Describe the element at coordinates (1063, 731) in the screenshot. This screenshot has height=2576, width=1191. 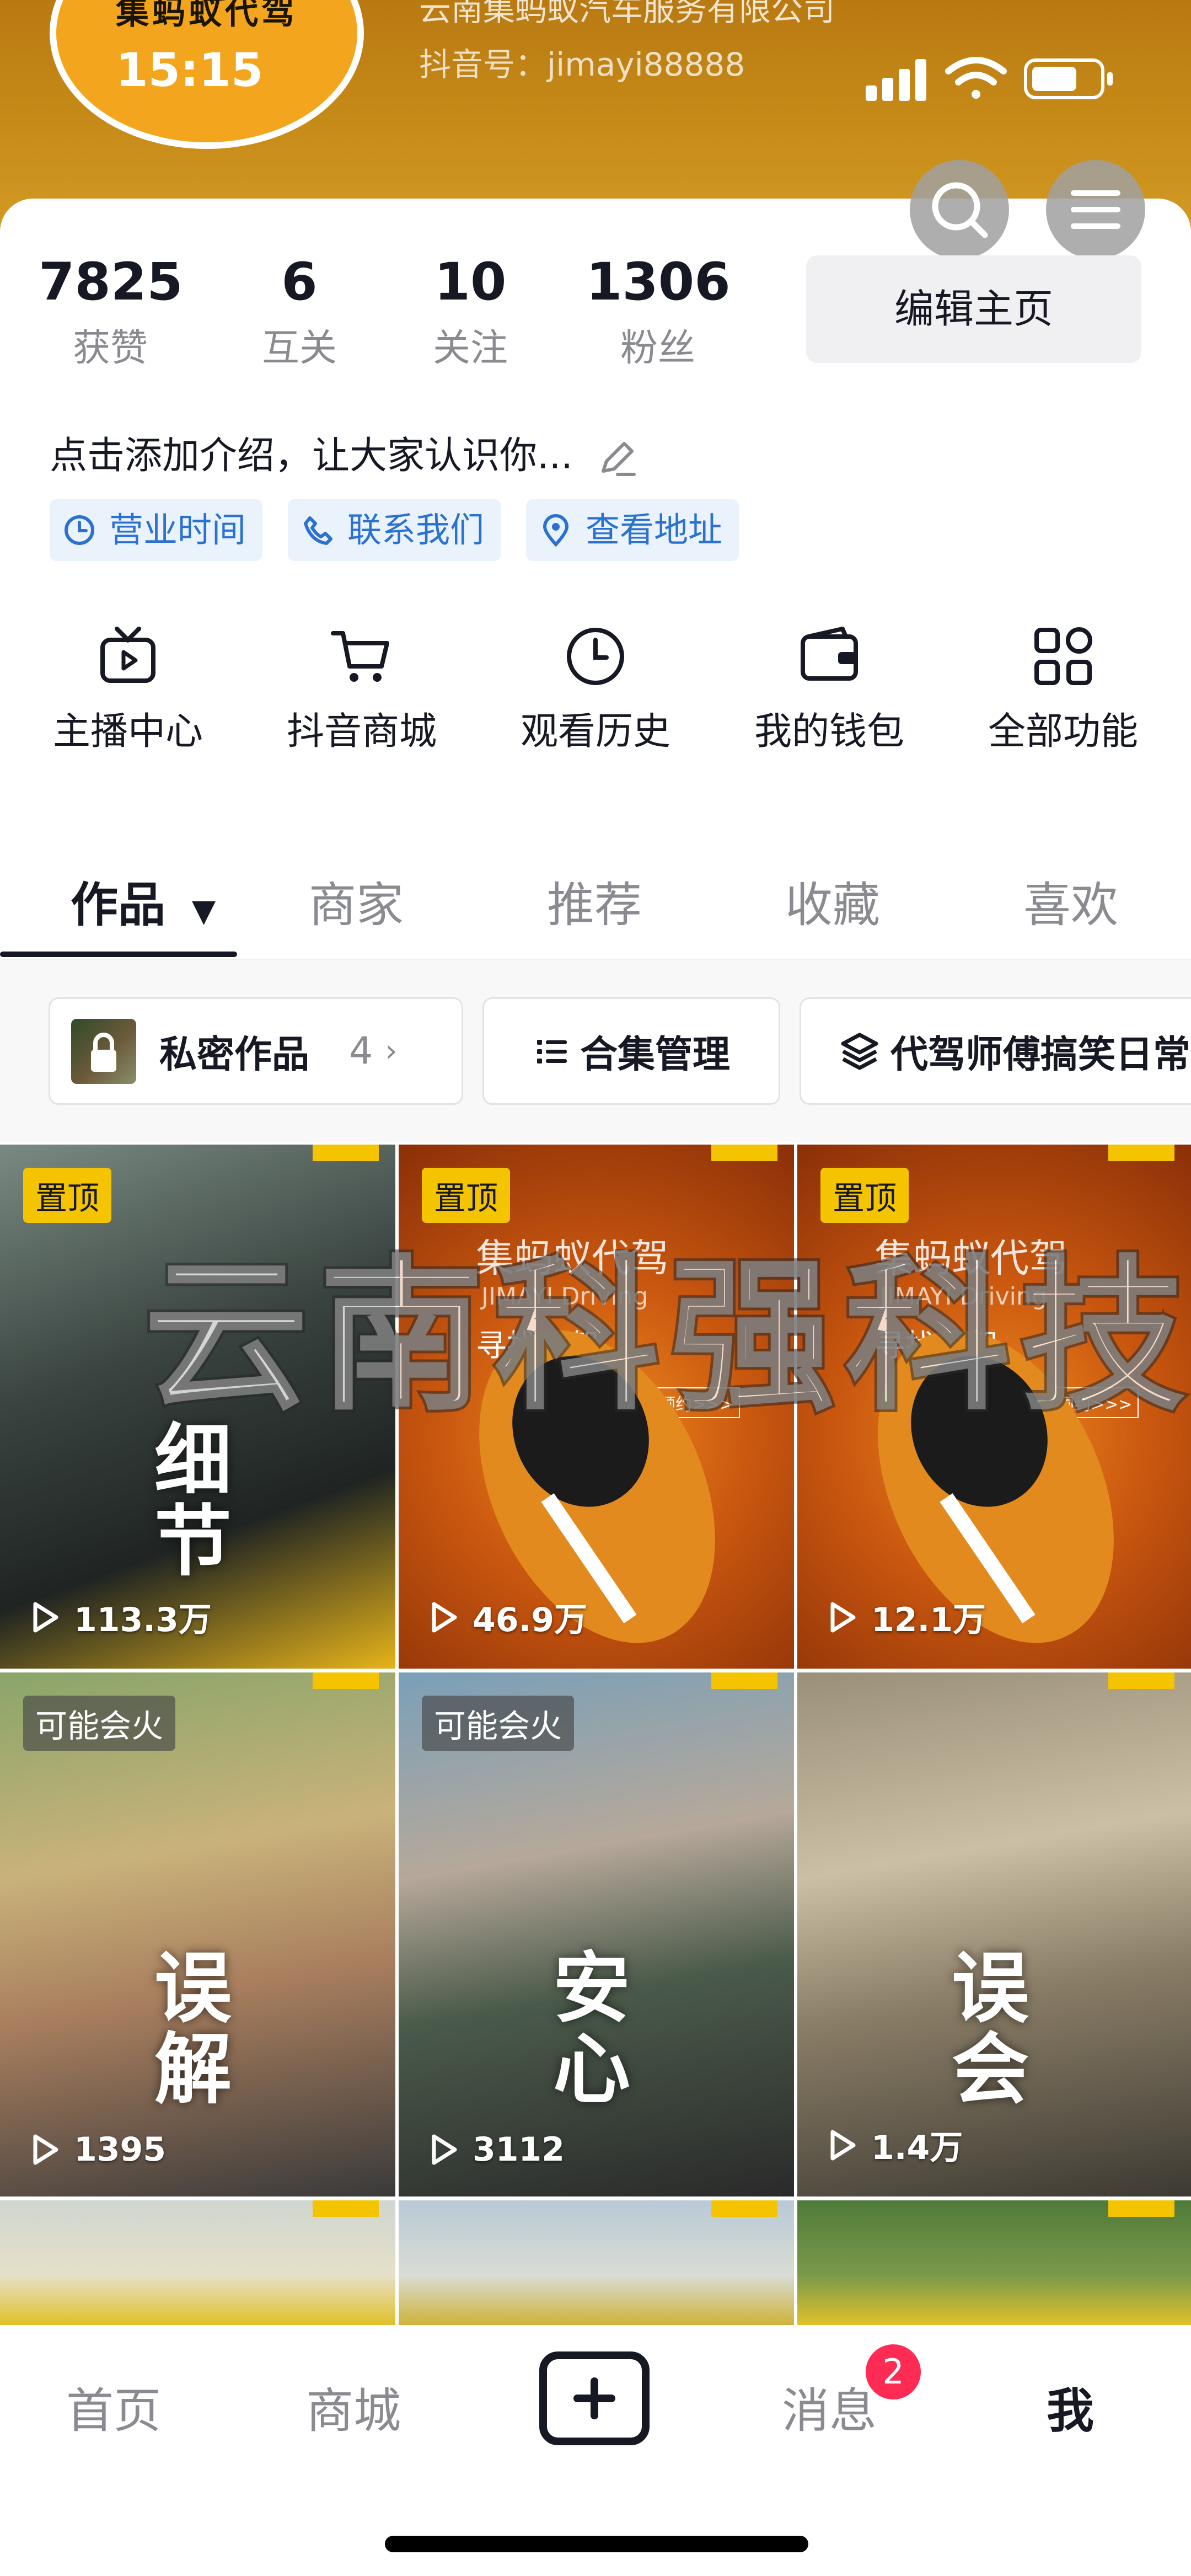
I see `function-label: 全部功能` at that location.